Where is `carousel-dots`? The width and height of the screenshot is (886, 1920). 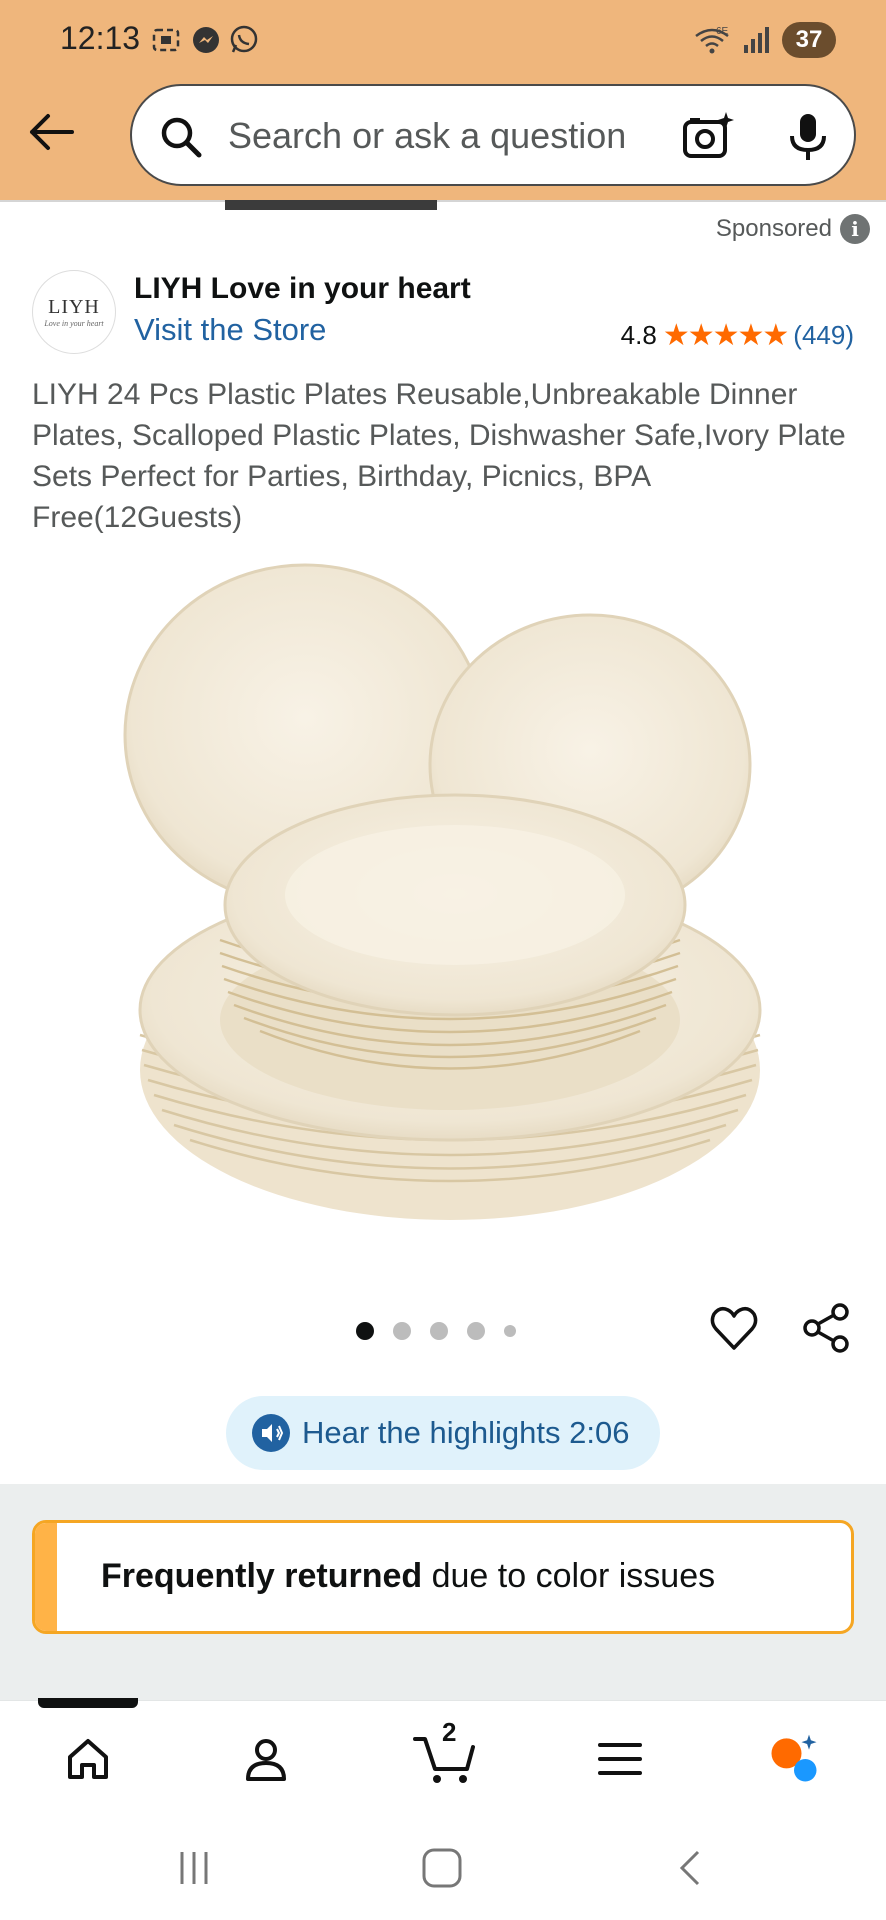 carousel-dots is located at coordinates (436, 1331).